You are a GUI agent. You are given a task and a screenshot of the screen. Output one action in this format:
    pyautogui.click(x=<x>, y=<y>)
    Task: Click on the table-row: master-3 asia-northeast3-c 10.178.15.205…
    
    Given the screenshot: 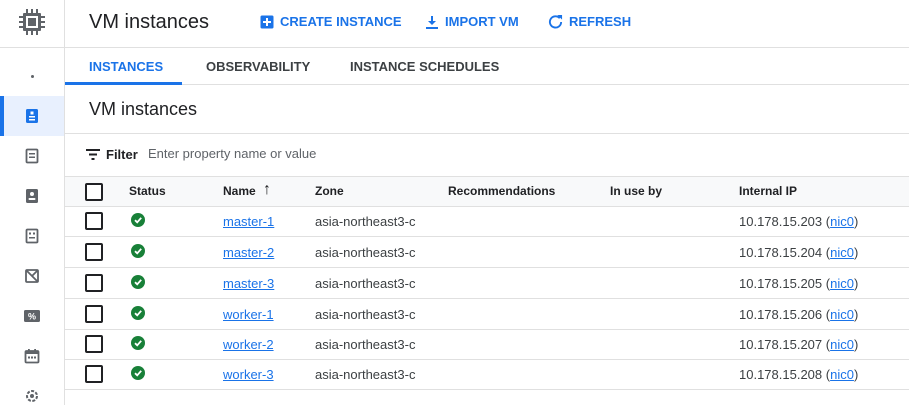 What is the action you would take?
    pyautogui.click(x=487, y=283)
    